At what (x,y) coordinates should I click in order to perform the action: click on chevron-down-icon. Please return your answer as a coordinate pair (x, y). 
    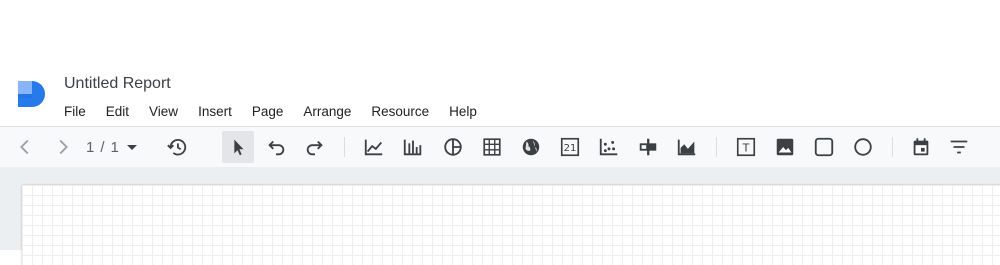
    Looking at the image, I should click on (131, 147).